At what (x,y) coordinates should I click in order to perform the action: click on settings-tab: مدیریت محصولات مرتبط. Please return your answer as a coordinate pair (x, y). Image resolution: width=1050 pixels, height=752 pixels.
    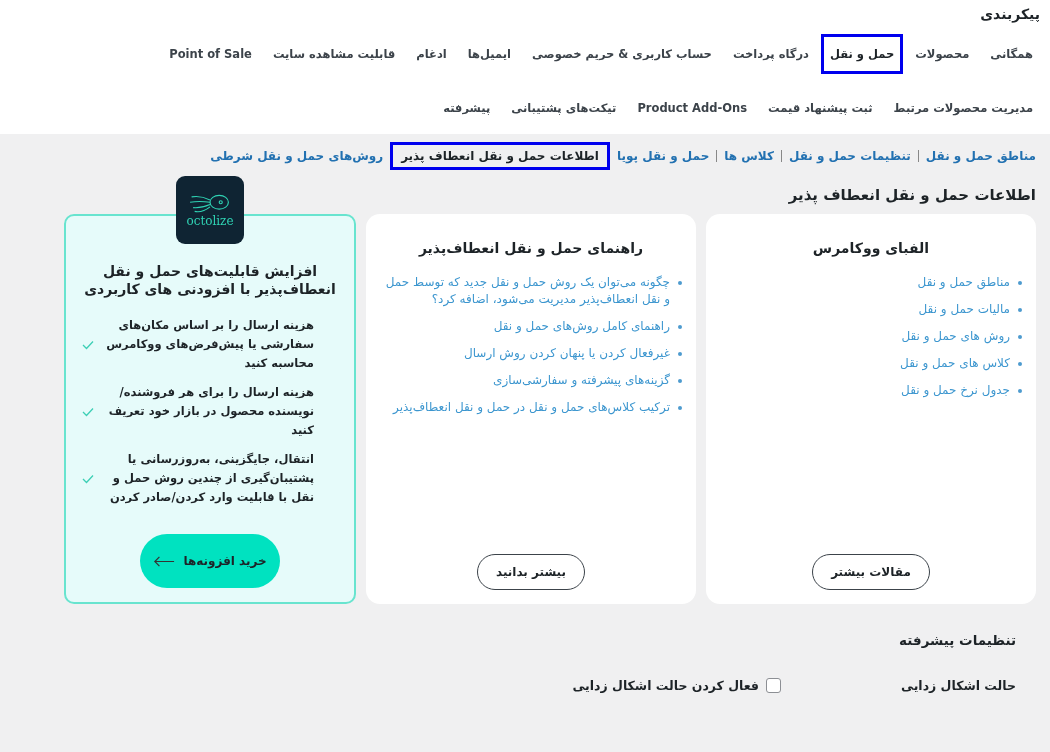
    Looking at the image, I should click on (963, 108).